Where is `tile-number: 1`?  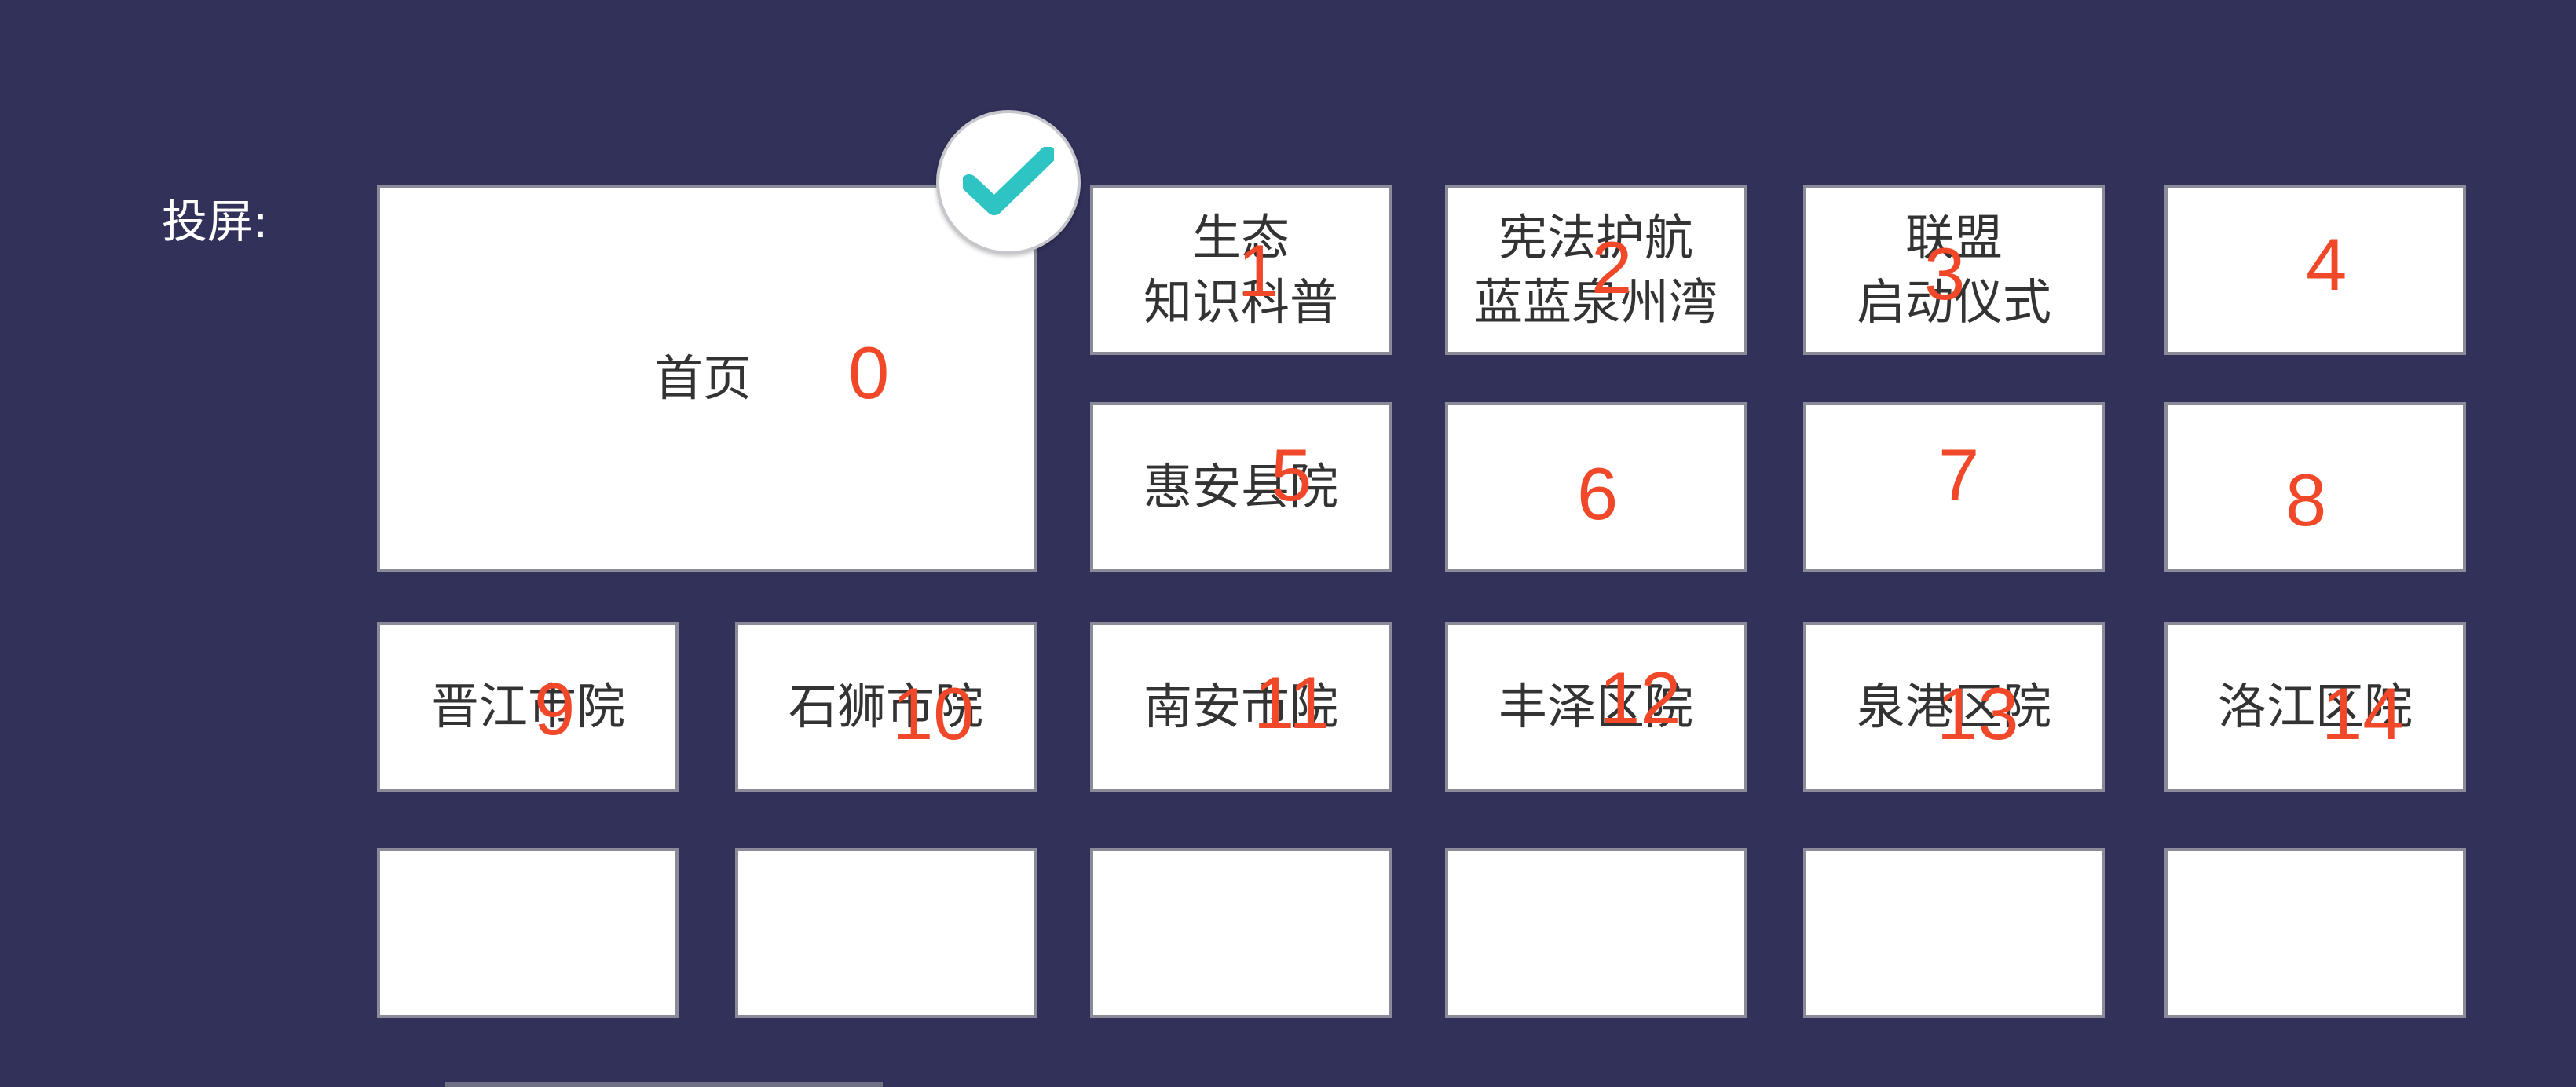
tile-number: 1 is located at coordinates (1259, 270).